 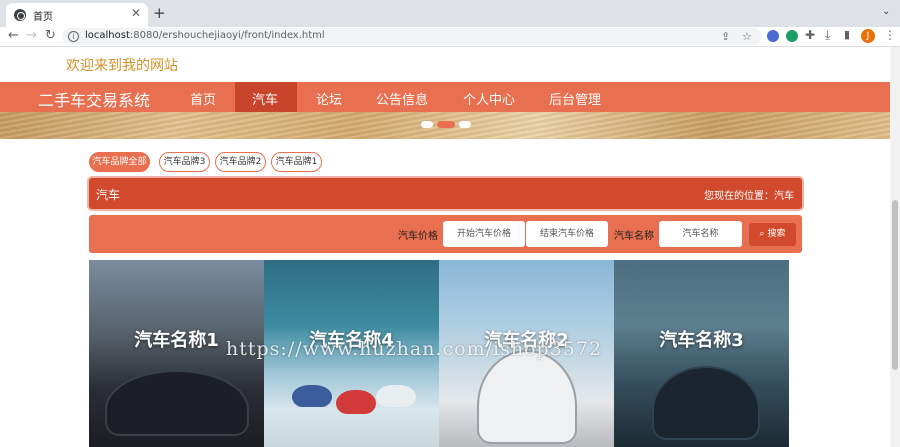 I want to click on nav-admin: 后台管理, so click(x=575, y=98).